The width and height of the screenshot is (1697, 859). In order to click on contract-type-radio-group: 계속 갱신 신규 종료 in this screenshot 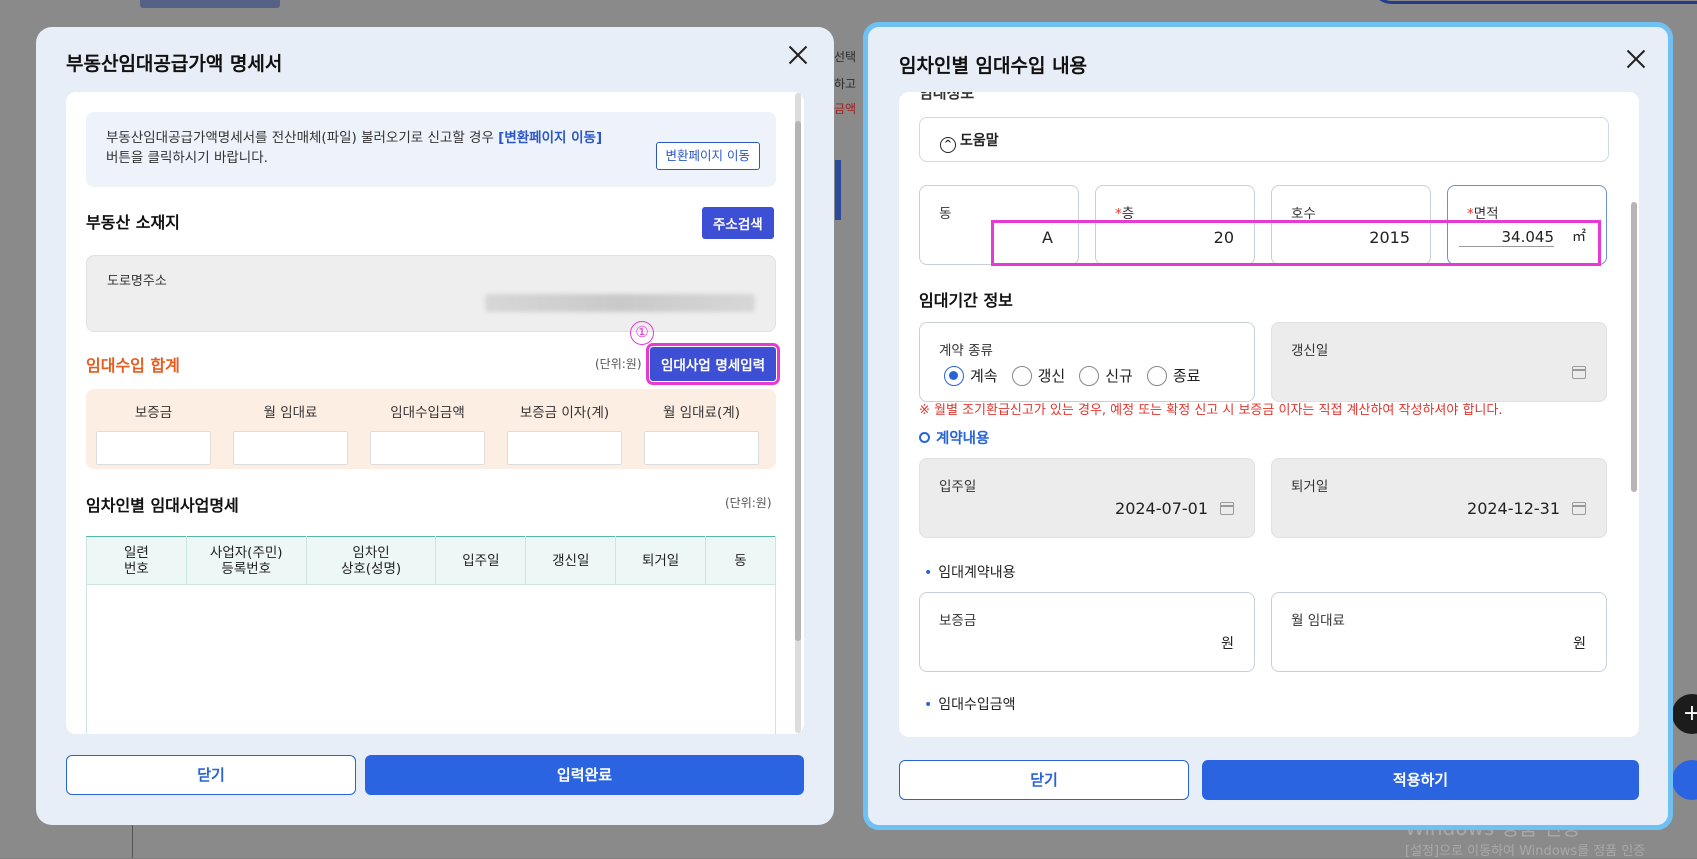, I will do `click(1072, 375)`.